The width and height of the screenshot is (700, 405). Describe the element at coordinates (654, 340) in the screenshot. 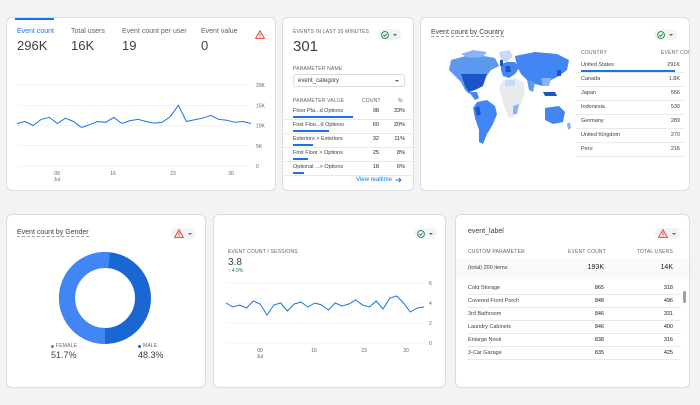

I see `row-total-users: 316` at that location.